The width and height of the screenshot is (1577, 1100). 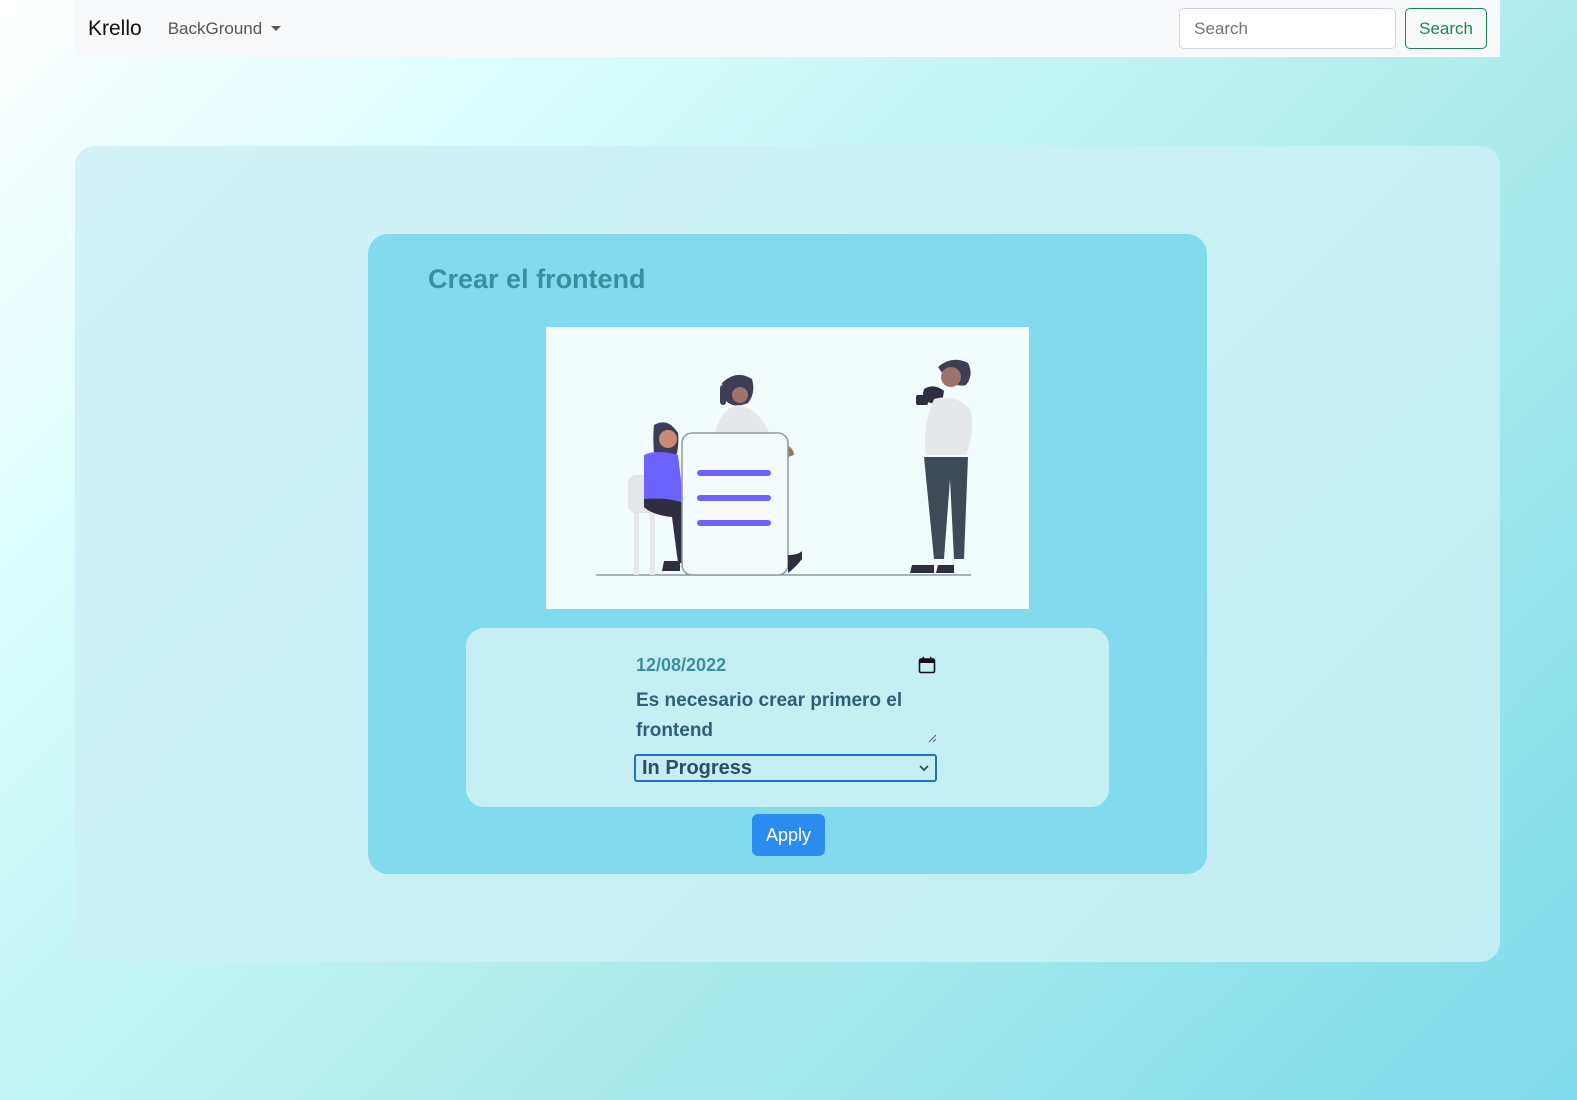 I want to click on status-select: In Progress, so click(x=785, y=768).